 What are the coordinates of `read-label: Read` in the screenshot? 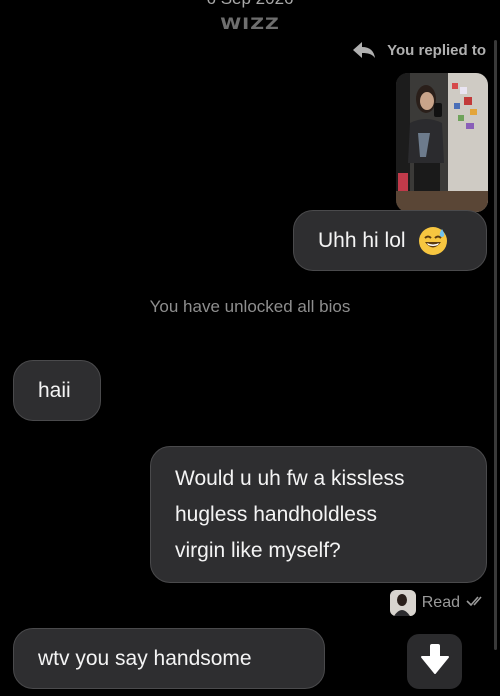 It's located at (440, 602).